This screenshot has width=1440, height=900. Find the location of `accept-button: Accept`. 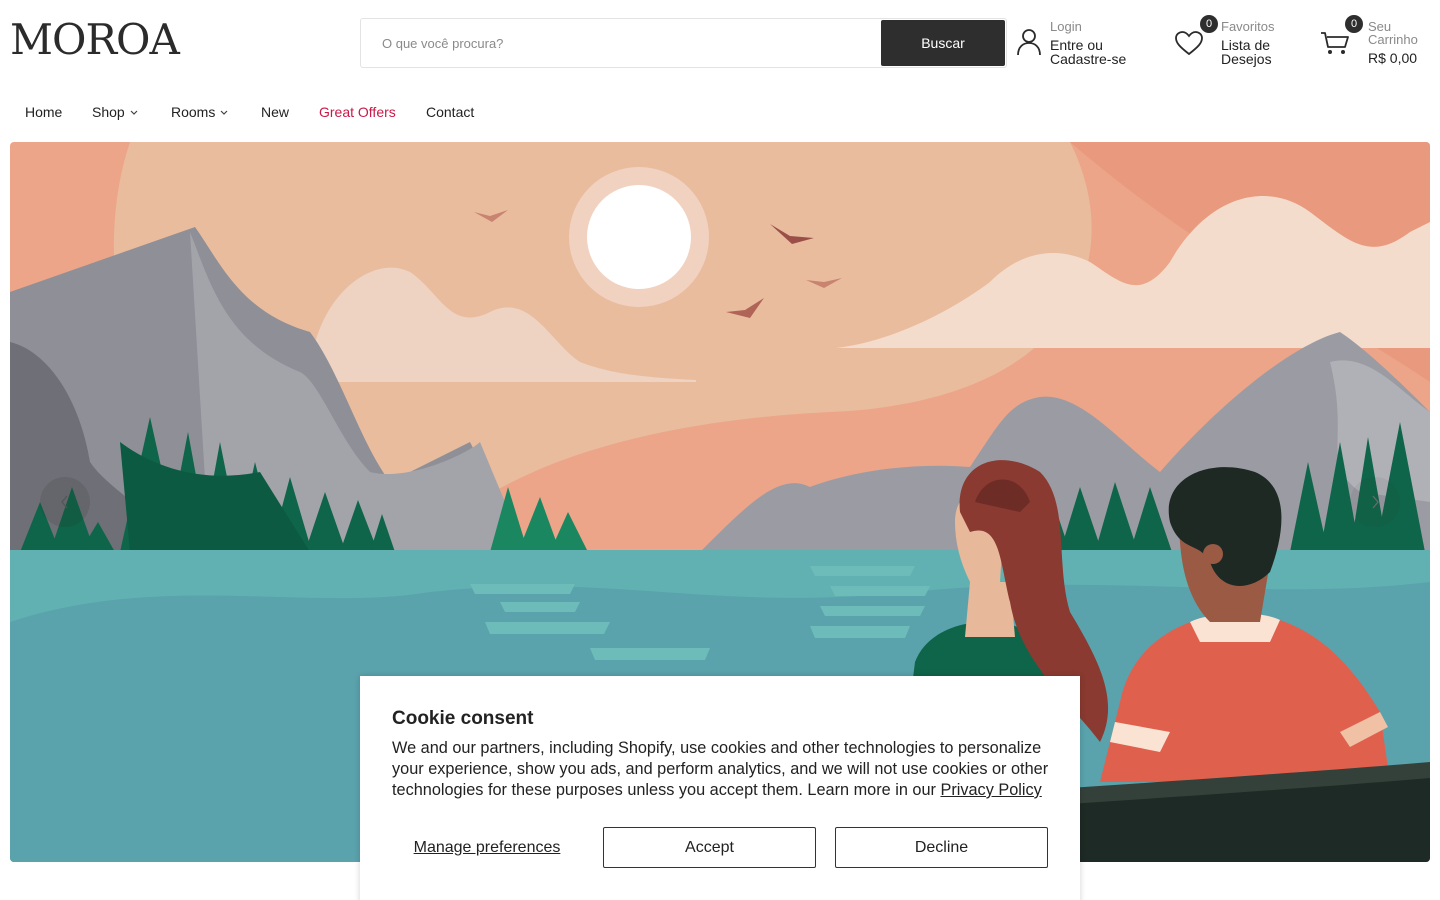

accept-button: Accept is located at coordinates (709, 847).